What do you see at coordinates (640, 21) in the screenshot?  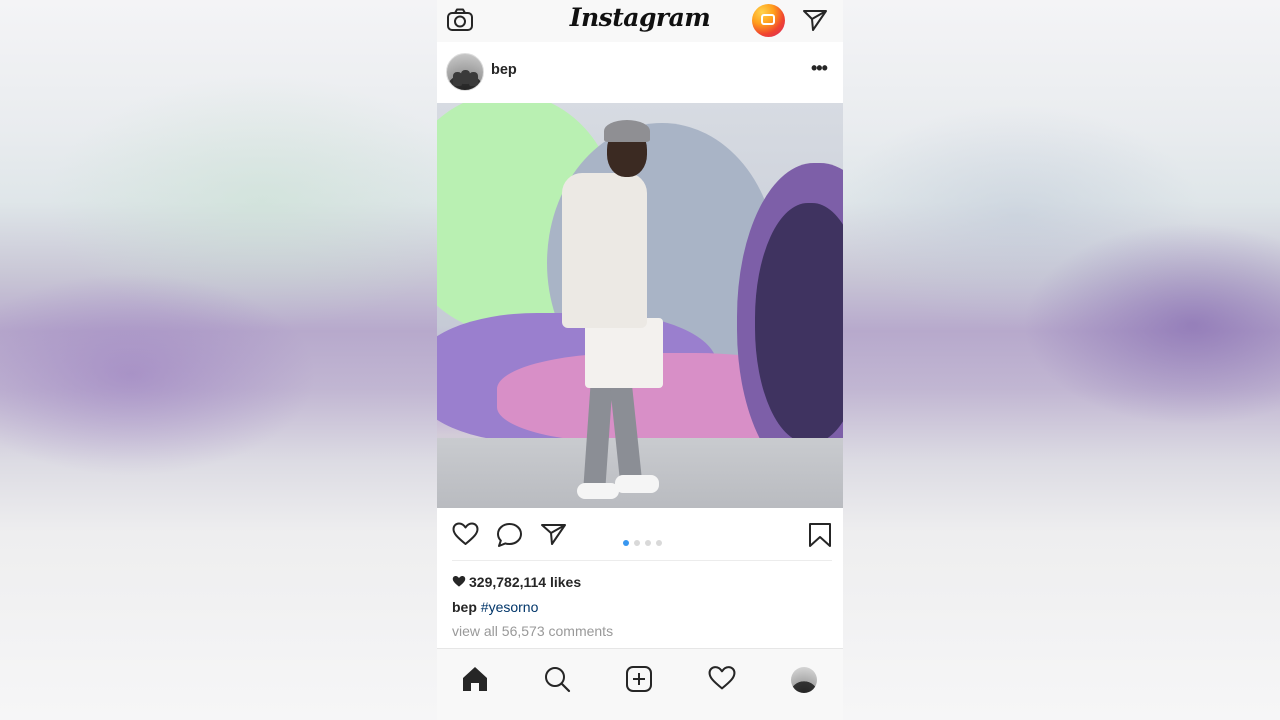 I see `top-bar: Instagram` at bounding box center [640, 21].